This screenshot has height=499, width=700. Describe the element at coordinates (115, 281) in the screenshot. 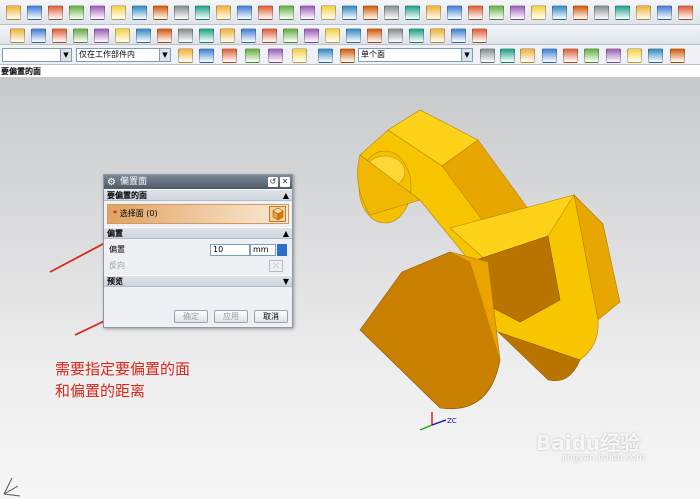

I see `preview-section-label: 预览` at that location.